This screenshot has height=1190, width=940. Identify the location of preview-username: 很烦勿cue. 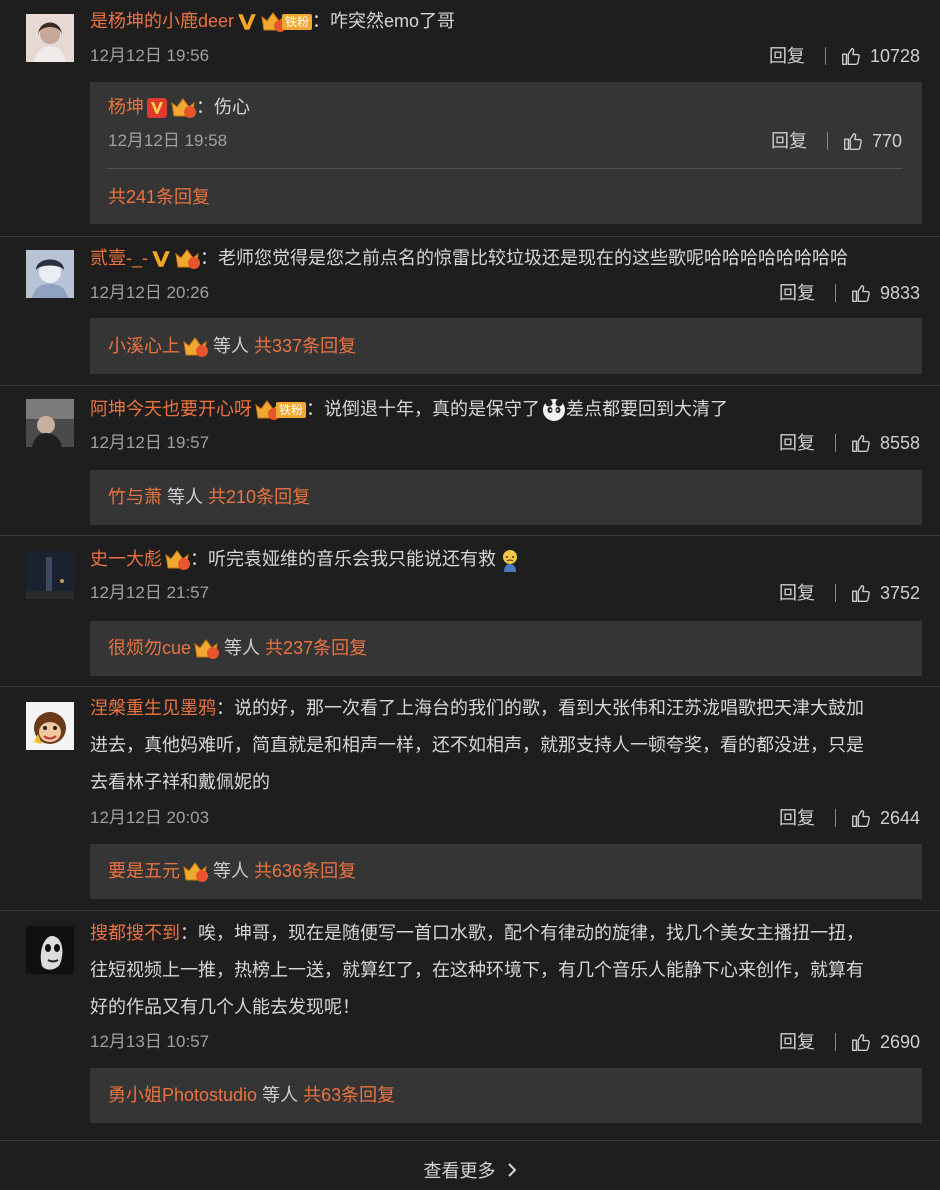
(149, 648).